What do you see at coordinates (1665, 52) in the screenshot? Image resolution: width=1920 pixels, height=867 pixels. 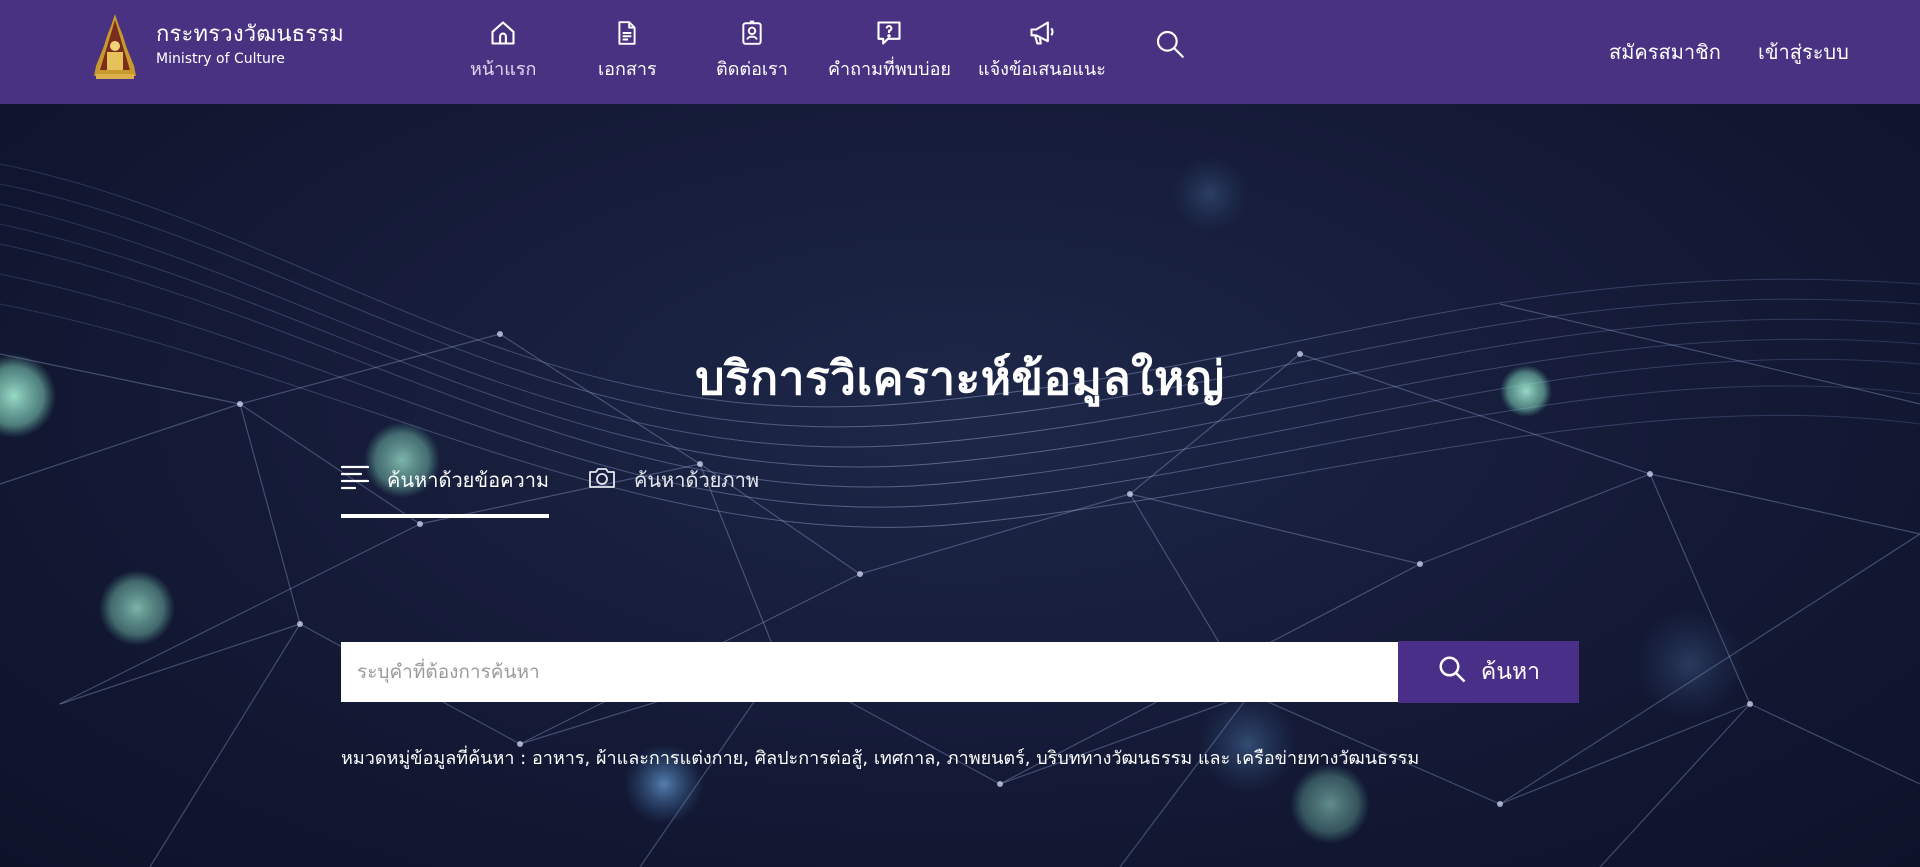 I see `register-link: สมัครสมาชิก` at bounding box center [1665, 52].